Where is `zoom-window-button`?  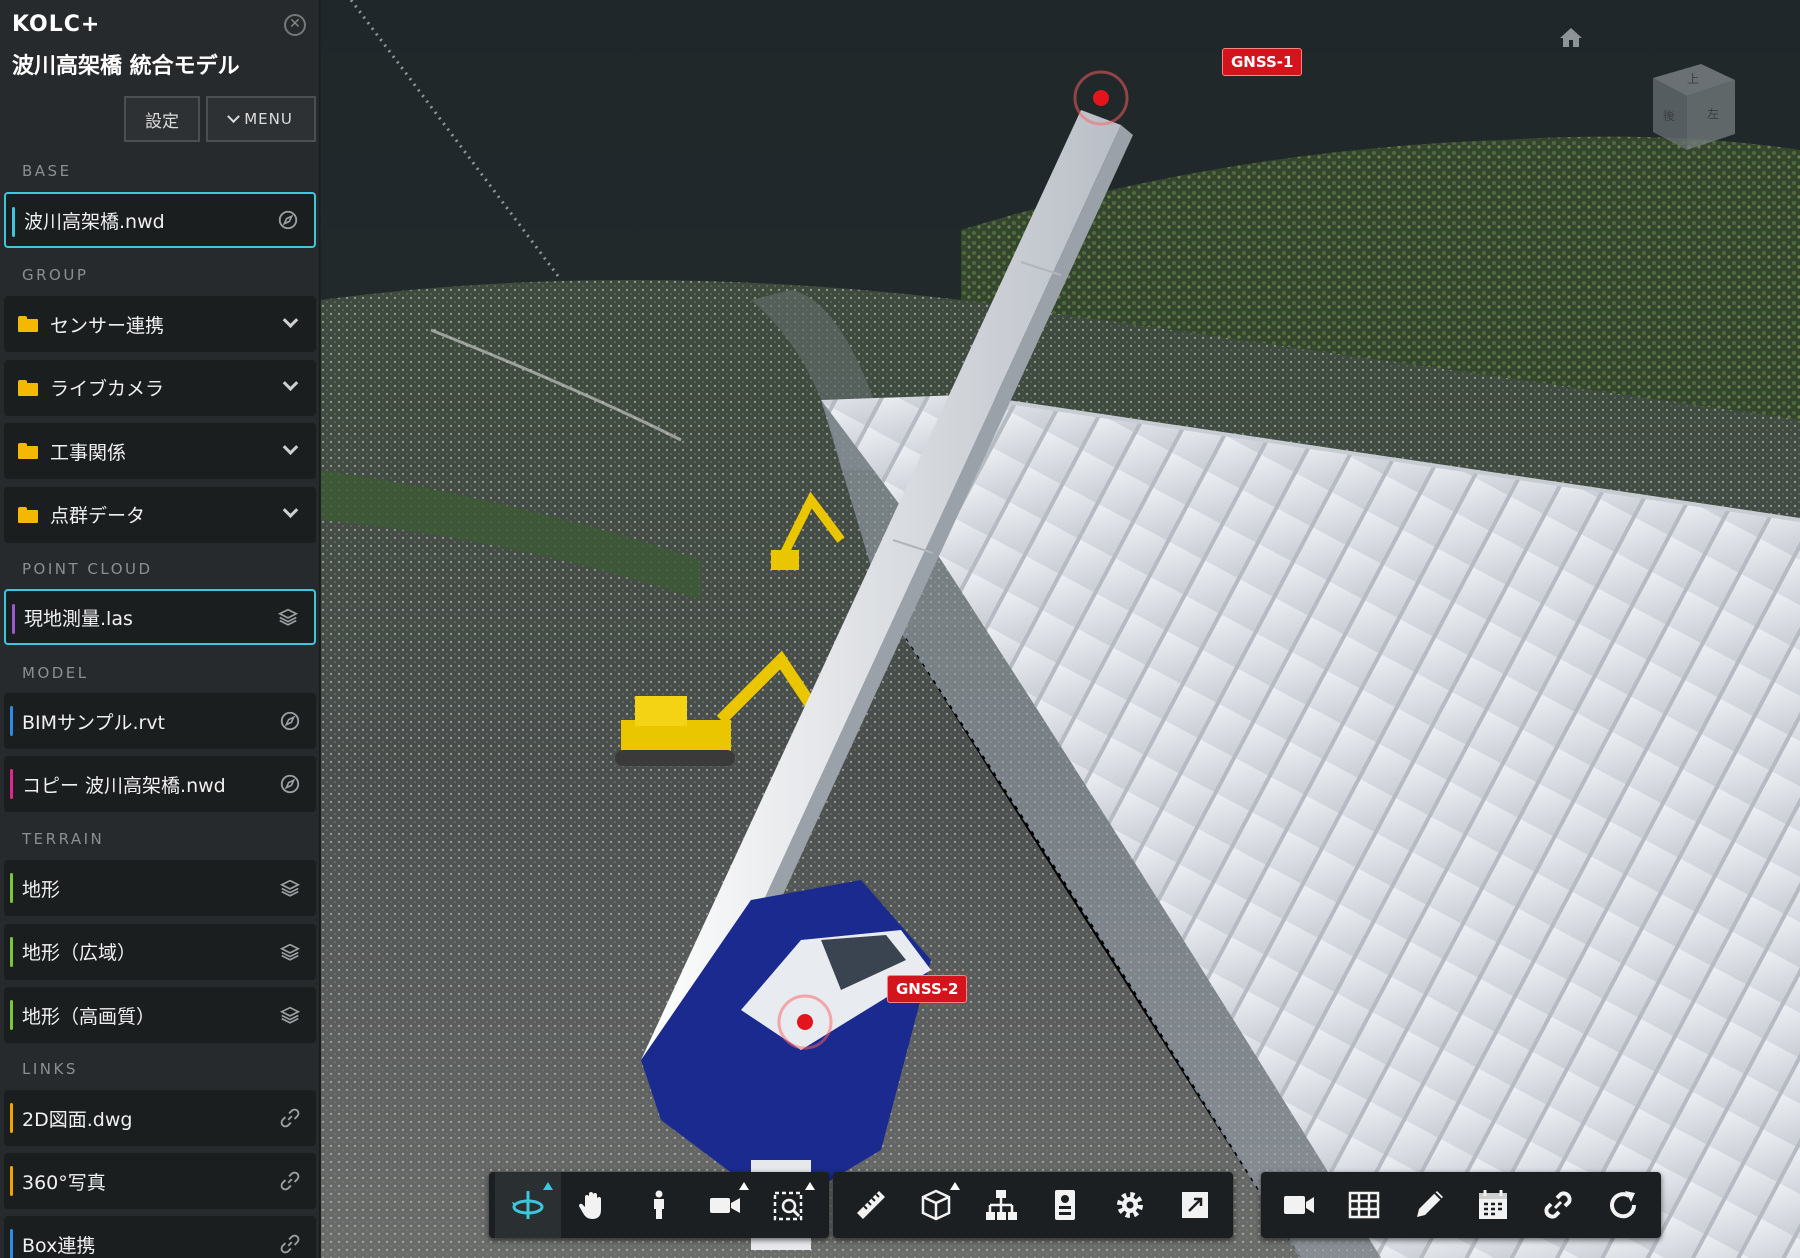
zoom-window-button is located at coordinates (790, 1205).